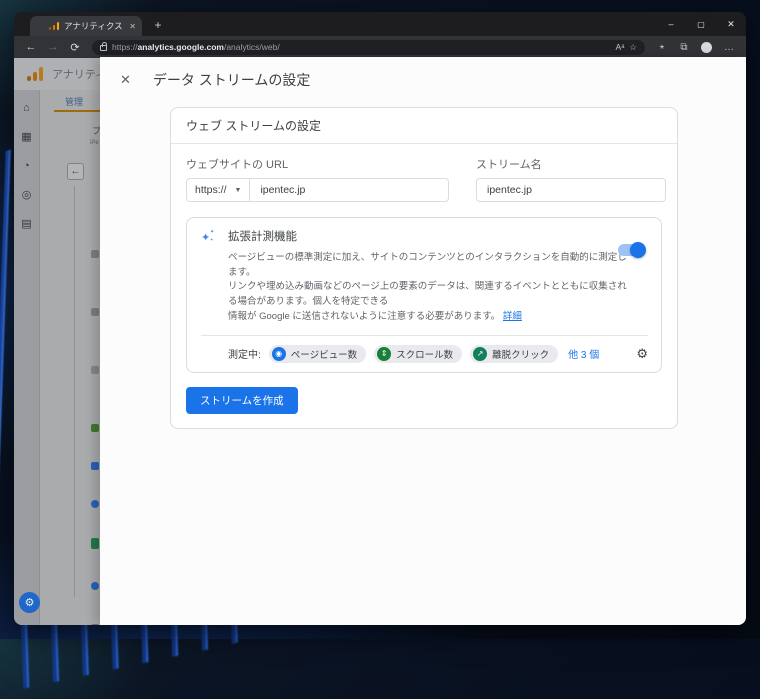  What do you see at coordinates (70, 357) in the screenshot?
I see `dimmed-admin-page: 管理 プ iPe ←` at bounding box center [70, 357].